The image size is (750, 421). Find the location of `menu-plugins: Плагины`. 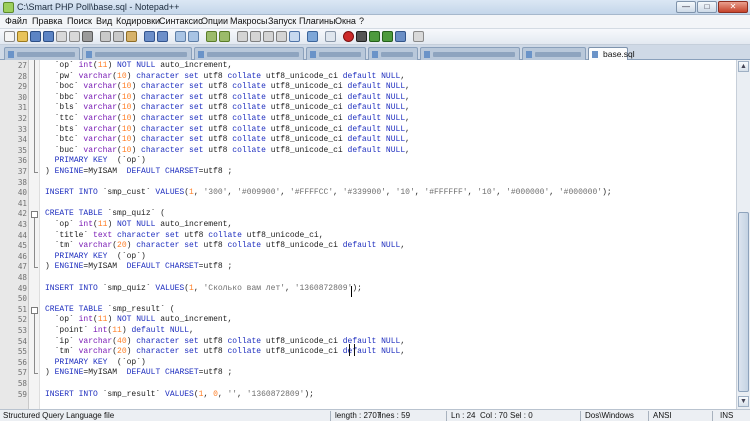

menu-plugins: Плагины is located at coordinates (317, 21).